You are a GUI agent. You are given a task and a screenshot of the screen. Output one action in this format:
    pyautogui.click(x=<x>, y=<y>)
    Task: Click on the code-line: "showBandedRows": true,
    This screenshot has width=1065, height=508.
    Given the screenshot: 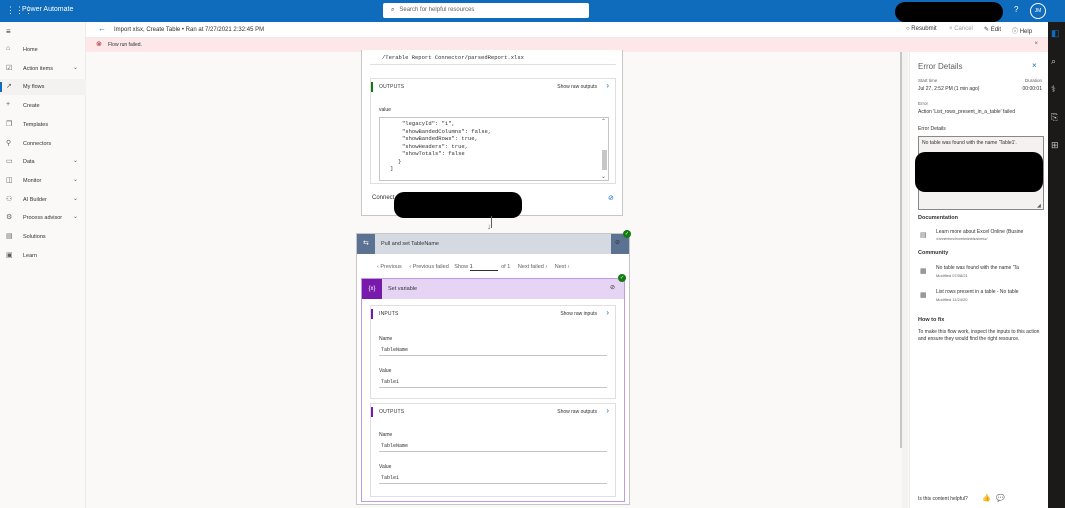 What is the action you would take?
    pyautogui.click(x=440, y=138)
    